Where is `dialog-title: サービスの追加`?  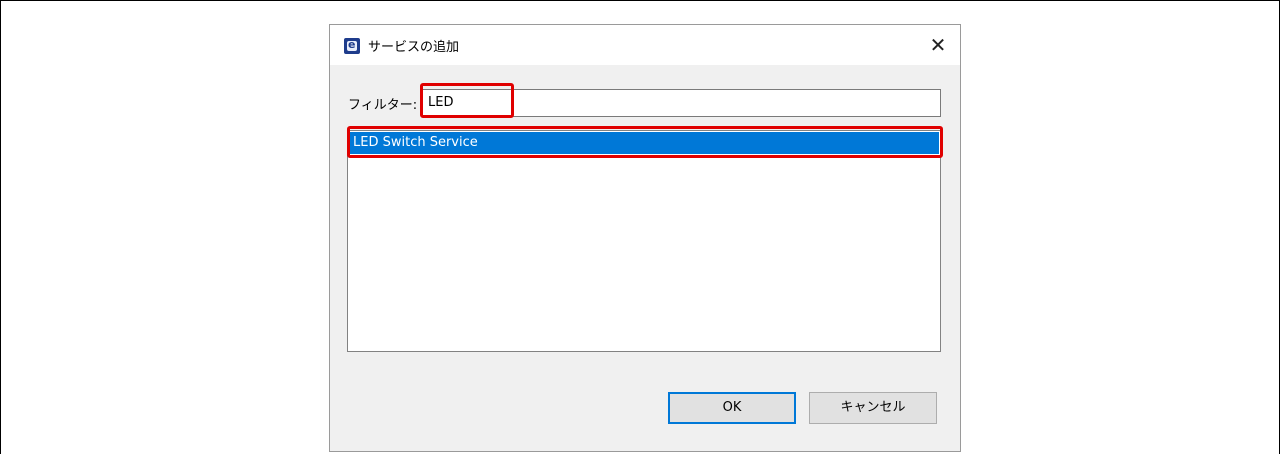 dialog-title: サービスの追加 is located at coordinates (414, 47).